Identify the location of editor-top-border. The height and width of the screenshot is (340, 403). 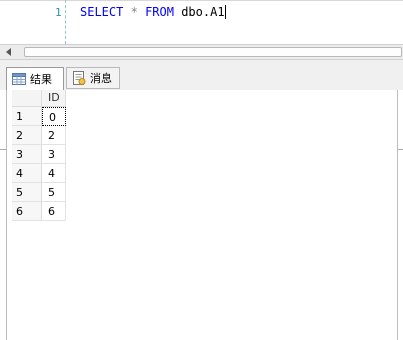
(201, 0).